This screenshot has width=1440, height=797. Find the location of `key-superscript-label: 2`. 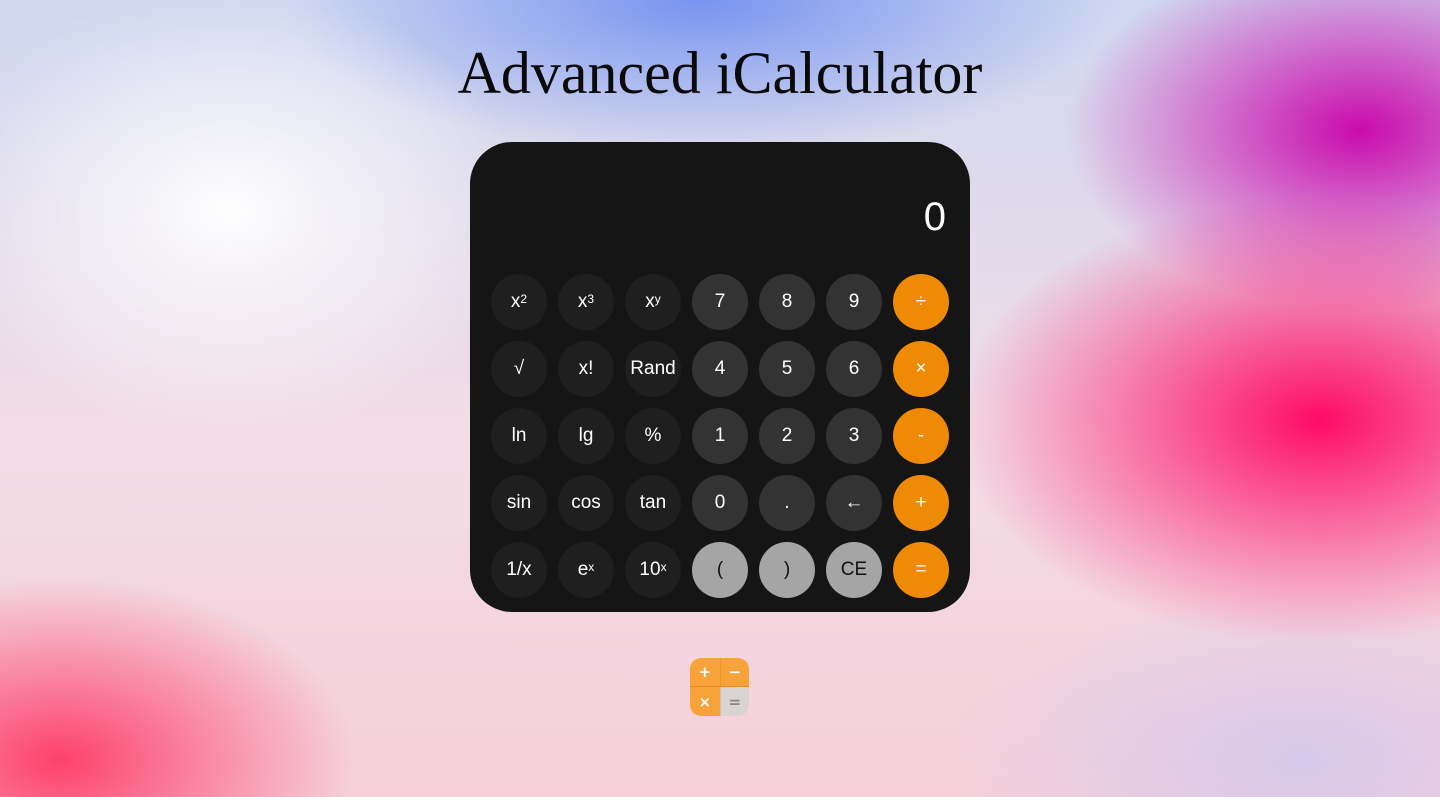

key-superscript-label: 2 is located at coordinates (524, 299).